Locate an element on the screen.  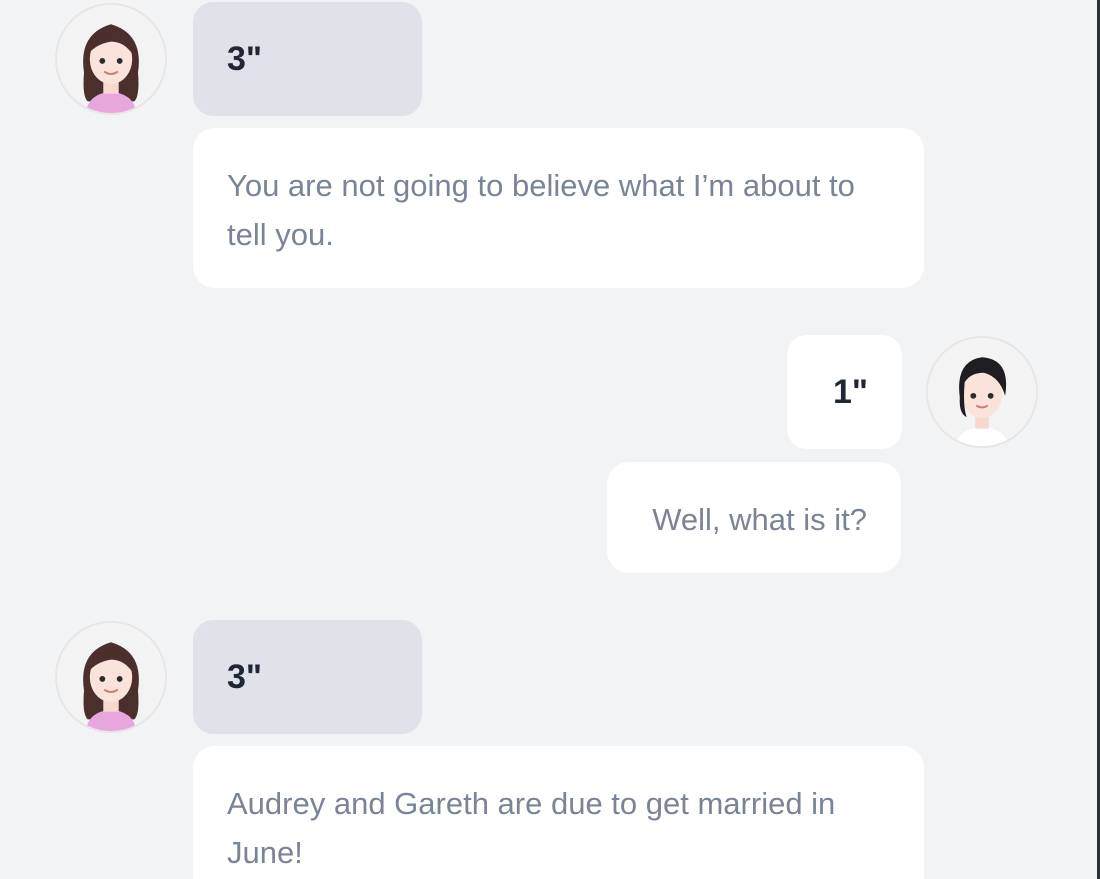
voice-duration-badge: 1" is located at coordinates (844, 392).